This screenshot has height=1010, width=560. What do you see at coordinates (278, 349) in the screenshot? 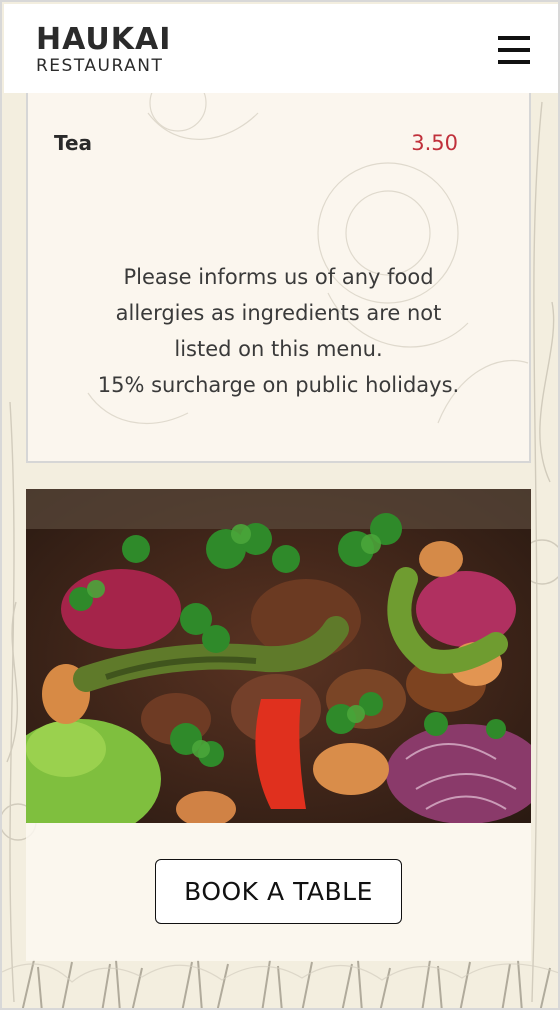
I see `notice-line: listed on this menu.` at bounding box center [278, 349].